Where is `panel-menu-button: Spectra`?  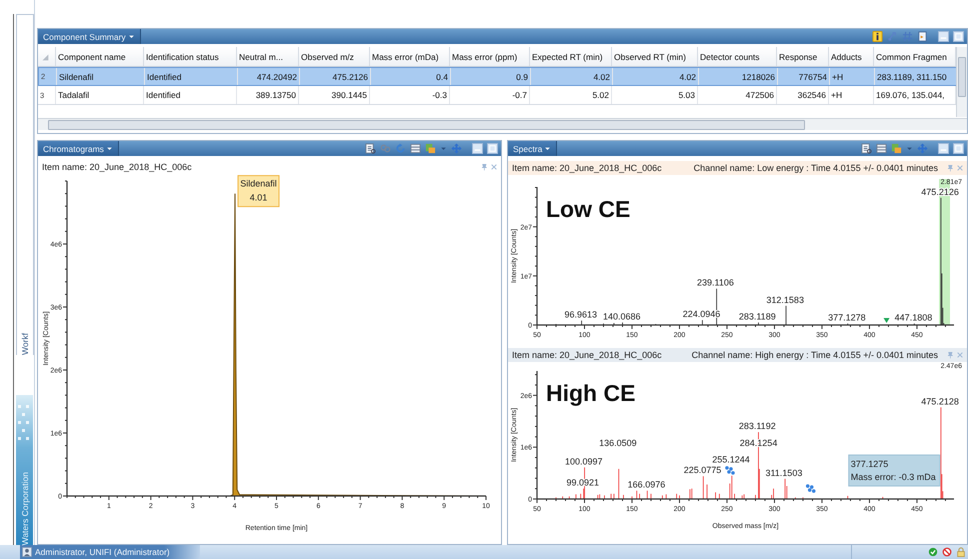
panel-menu-button: Spectra is located at coordinates (533, 148).